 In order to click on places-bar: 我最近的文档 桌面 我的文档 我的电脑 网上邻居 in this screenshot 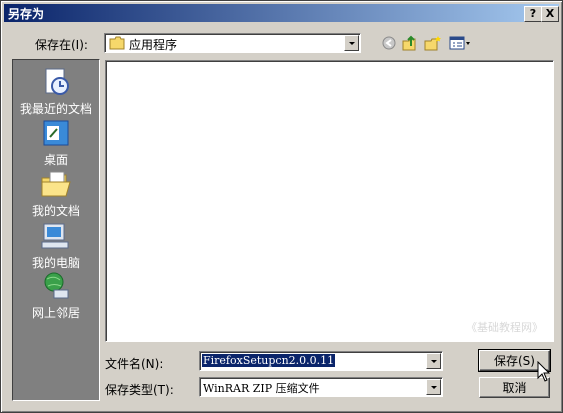, I will do `click(56, 230)`.